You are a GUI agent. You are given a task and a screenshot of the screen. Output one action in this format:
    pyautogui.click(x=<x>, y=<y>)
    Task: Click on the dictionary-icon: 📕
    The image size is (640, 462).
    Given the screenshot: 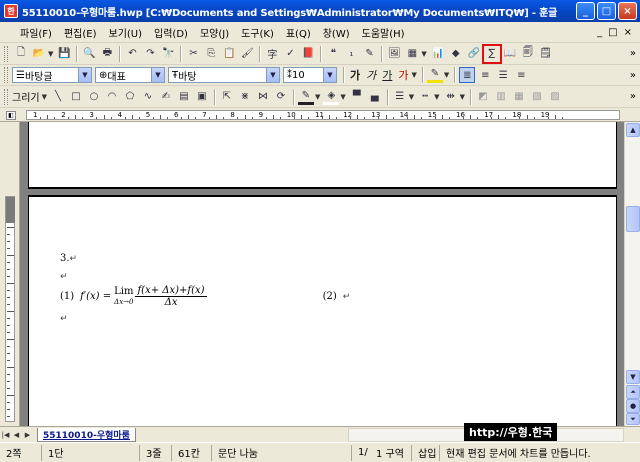 What is the action you would take?
    pyautogui.click(x=308, y=54)
    